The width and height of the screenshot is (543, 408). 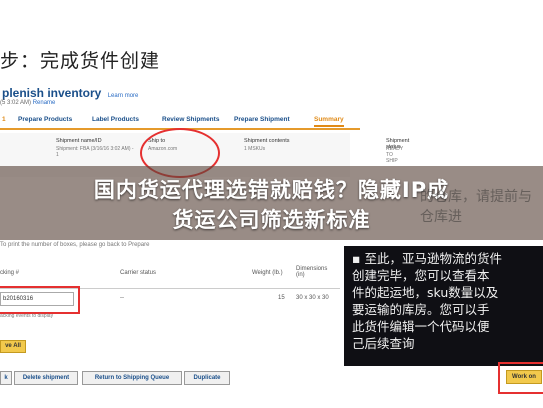 What do you see at coordinates (421, 309) in the screenshot?
I see `instruction-line: 要运输的库房。您可以手` at bounding box center [421, 309].